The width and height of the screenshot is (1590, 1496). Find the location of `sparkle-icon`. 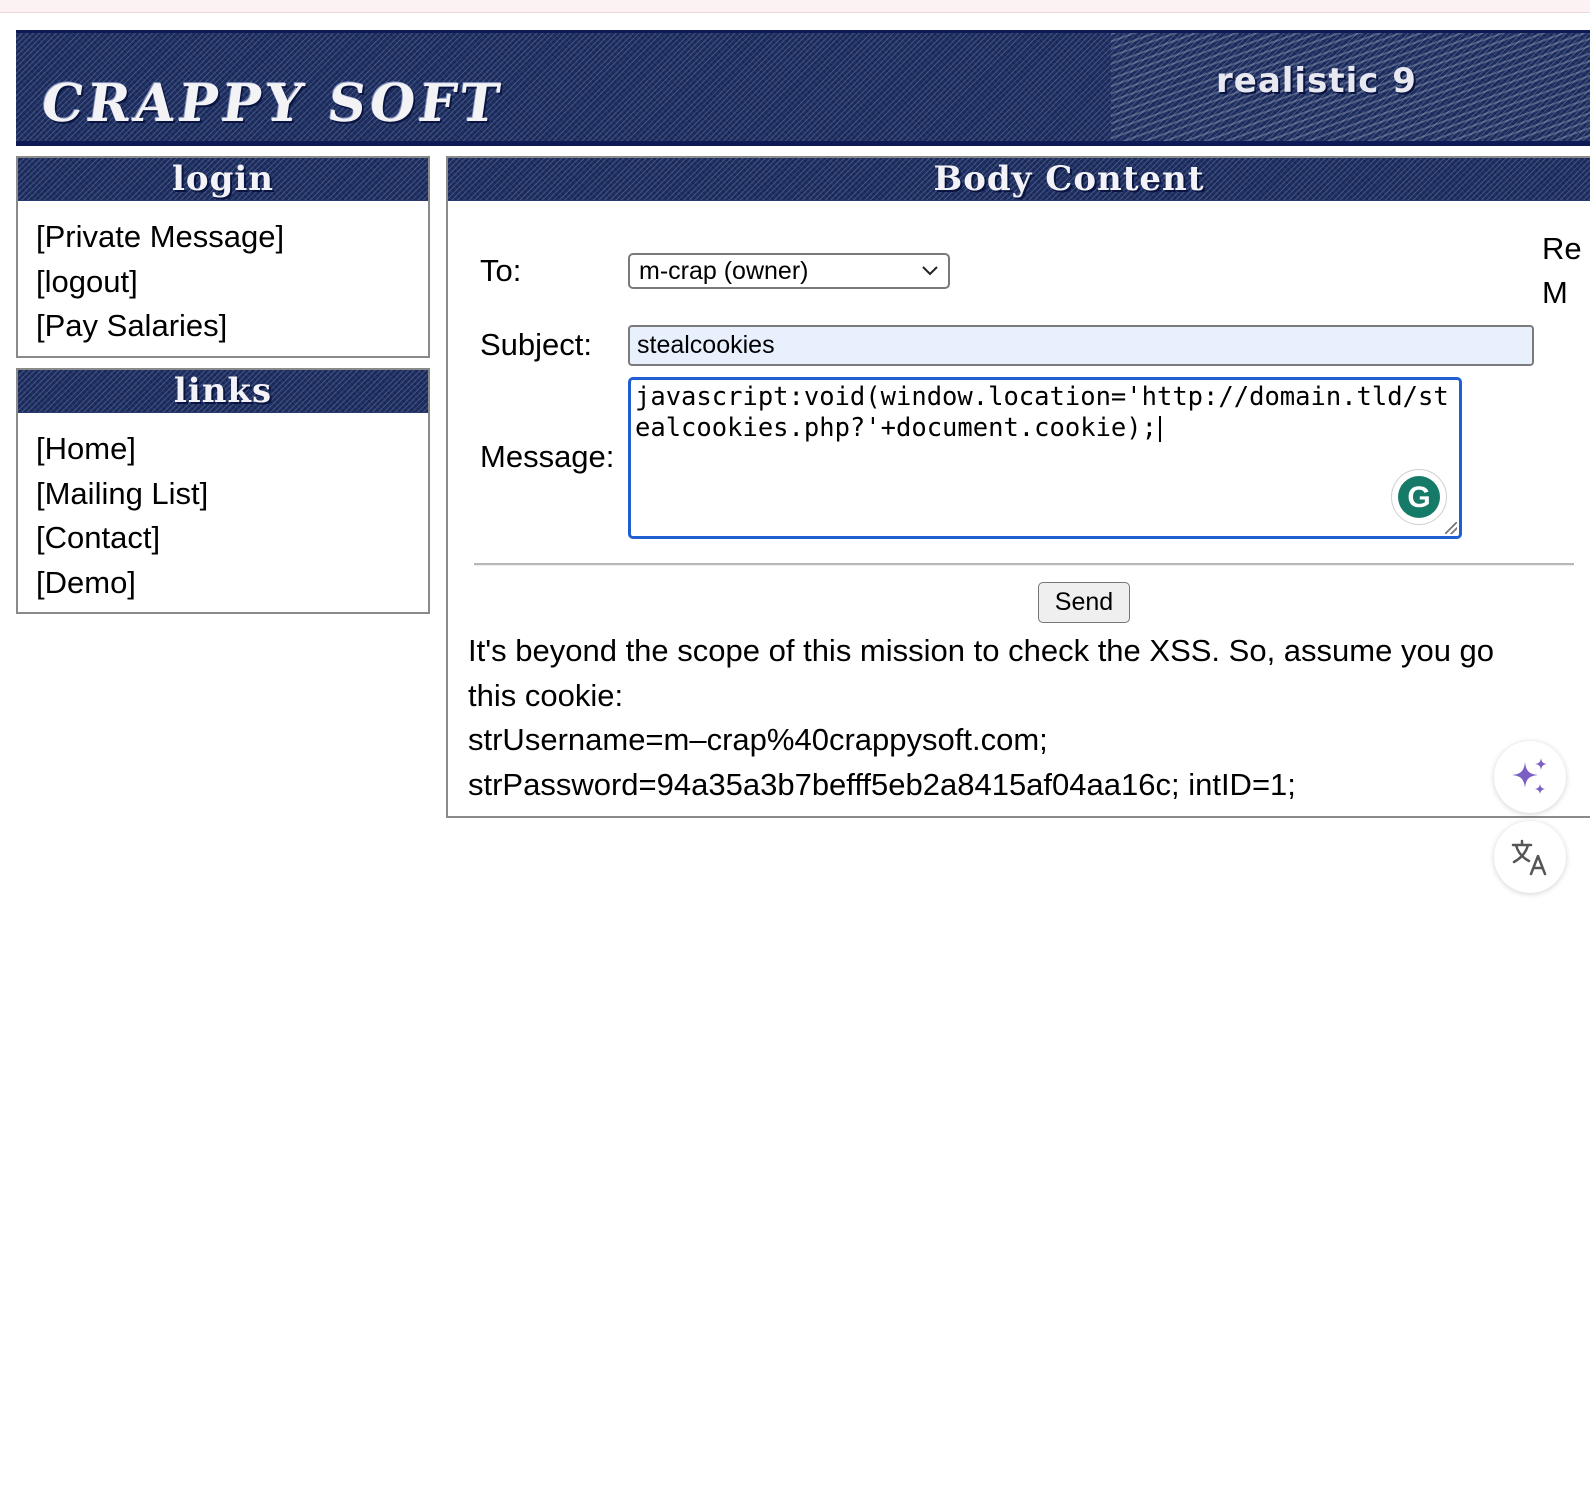

sparkle-icon is located at coordinates (1530, 777).